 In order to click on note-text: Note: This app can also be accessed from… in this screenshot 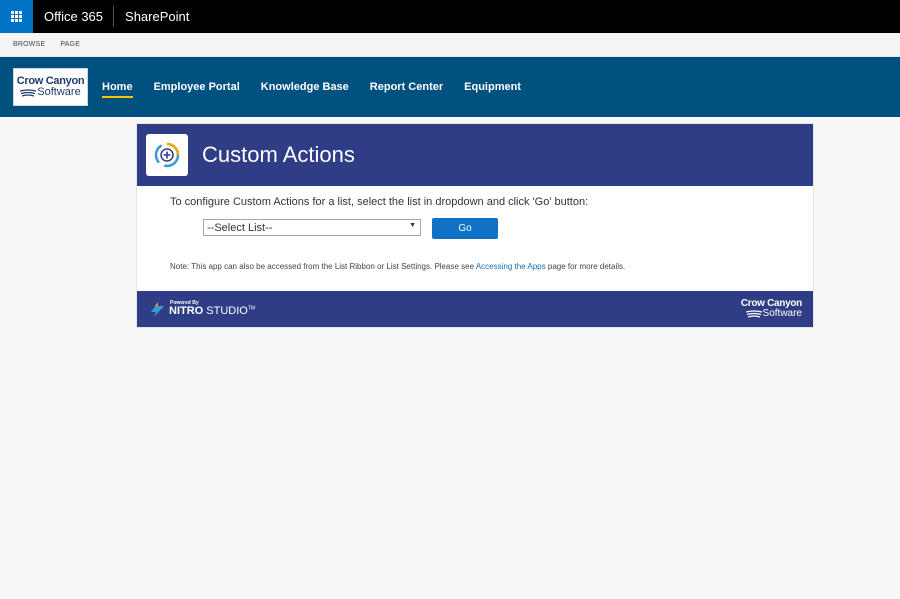, I will do `click(397, 266)`.